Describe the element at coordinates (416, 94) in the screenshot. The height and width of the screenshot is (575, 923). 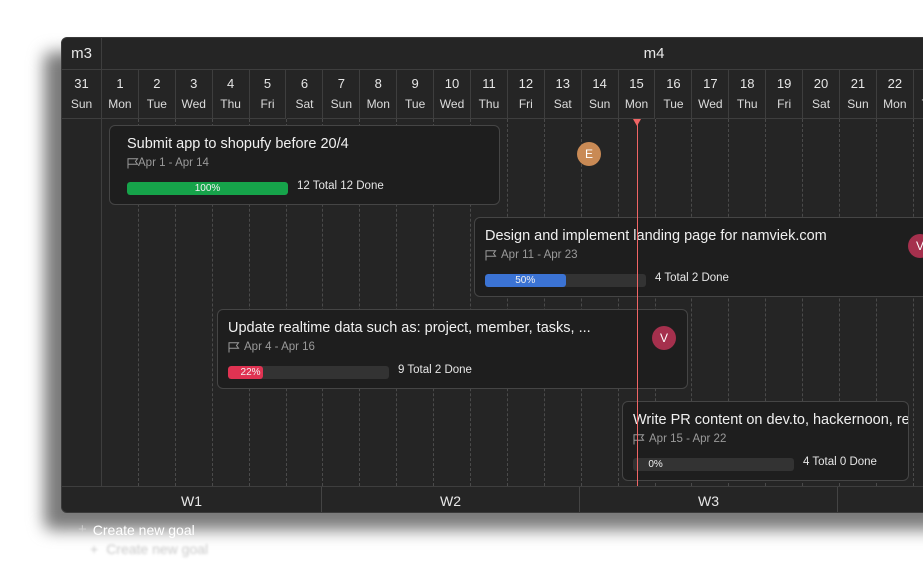
I see `day-header-cell: 9 Tue` at that location.